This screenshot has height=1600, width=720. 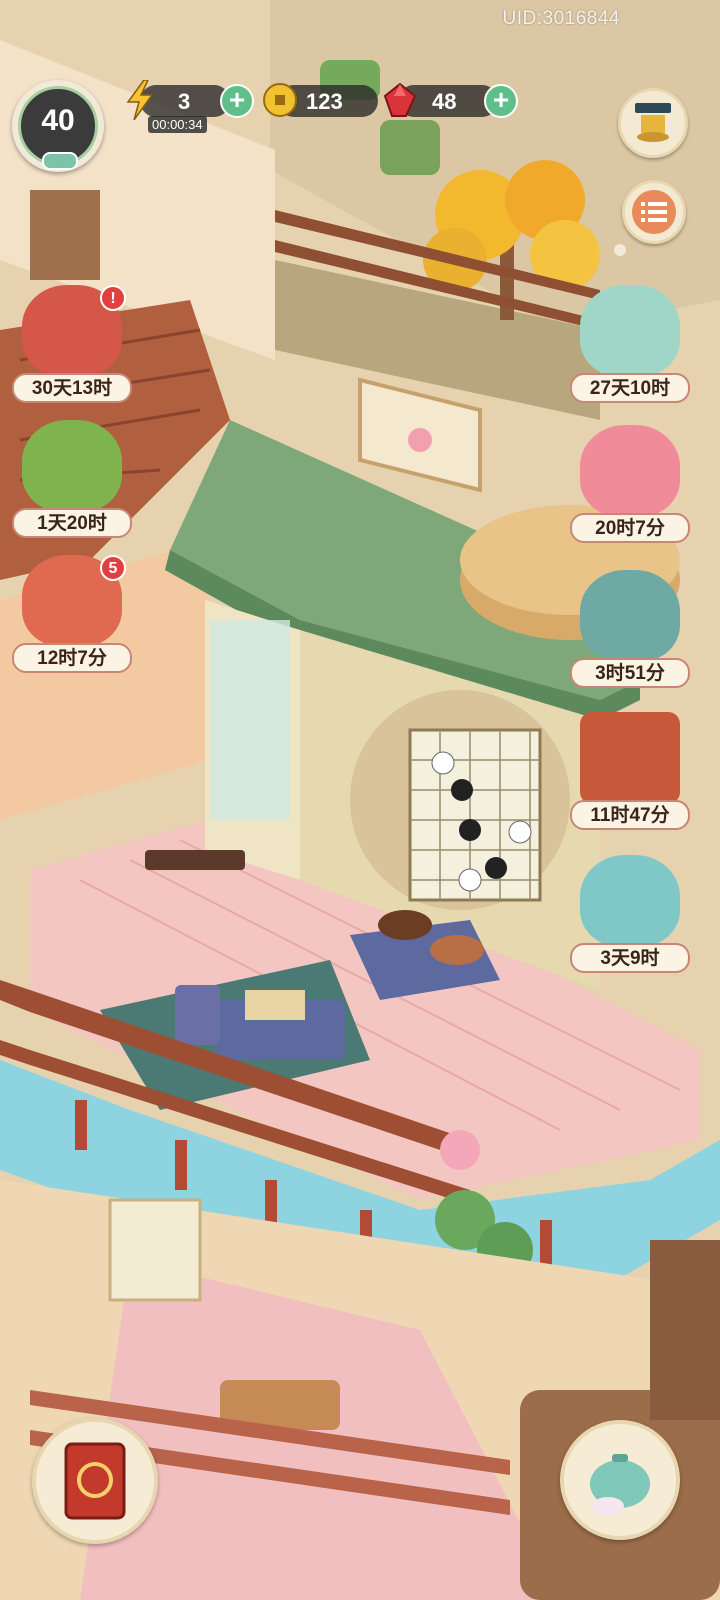 What do you see at coordinates (237, 101) in the screenshot?
I see `add-energy-button: +` at bounding box center [237, 101].